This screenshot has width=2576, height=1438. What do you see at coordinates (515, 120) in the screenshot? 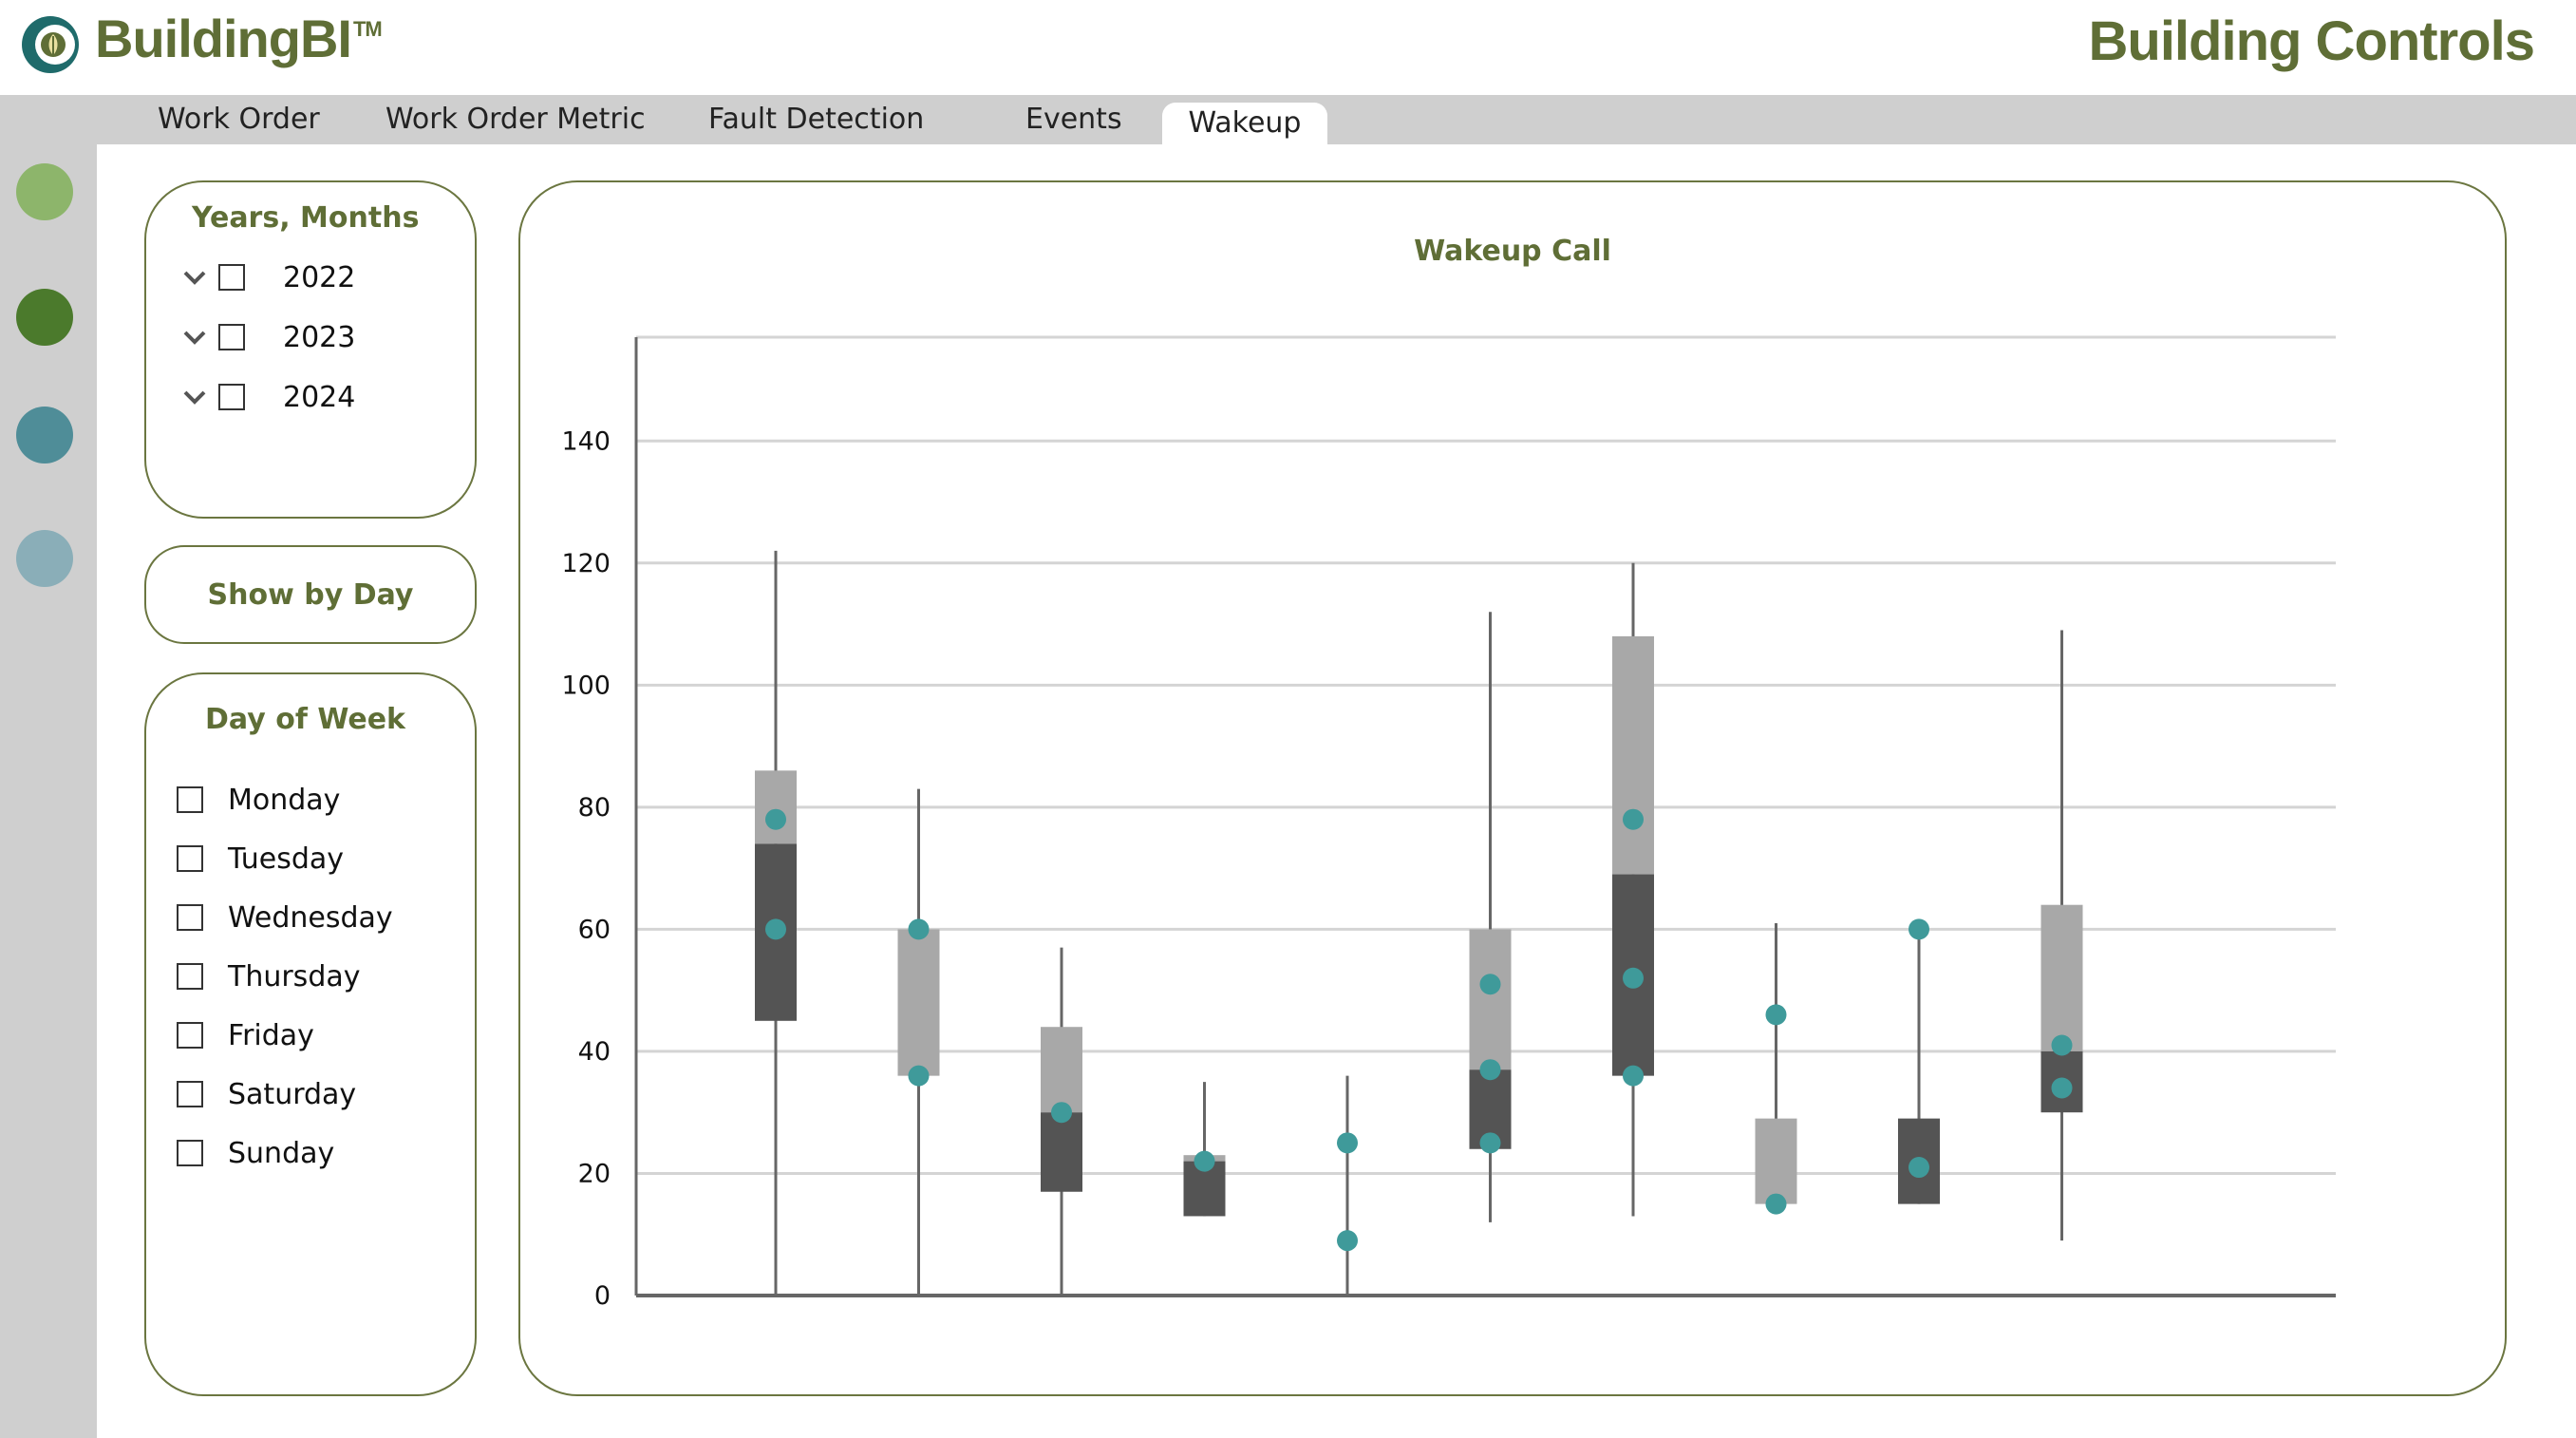
I see `tab-work-order-metric: Work Order Metric` at bounding box center [515, 120].